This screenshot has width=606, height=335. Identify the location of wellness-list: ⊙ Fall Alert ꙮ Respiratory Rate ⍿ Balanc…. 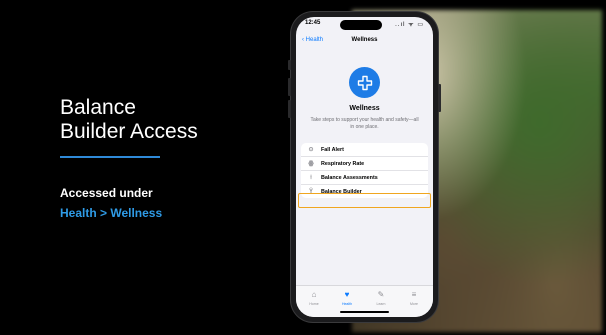
(364, 170).